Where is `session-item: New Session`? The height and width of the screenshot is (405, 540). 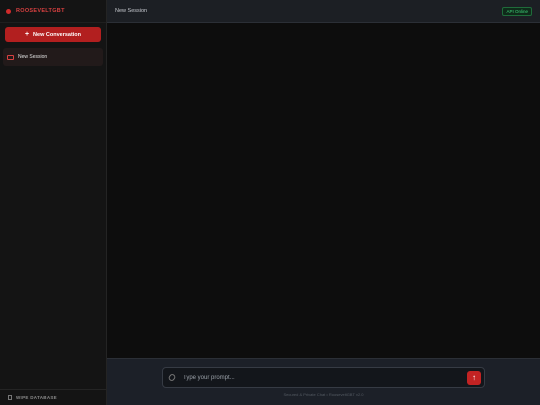
session-item: New Session is located at coordinates (53, 57).